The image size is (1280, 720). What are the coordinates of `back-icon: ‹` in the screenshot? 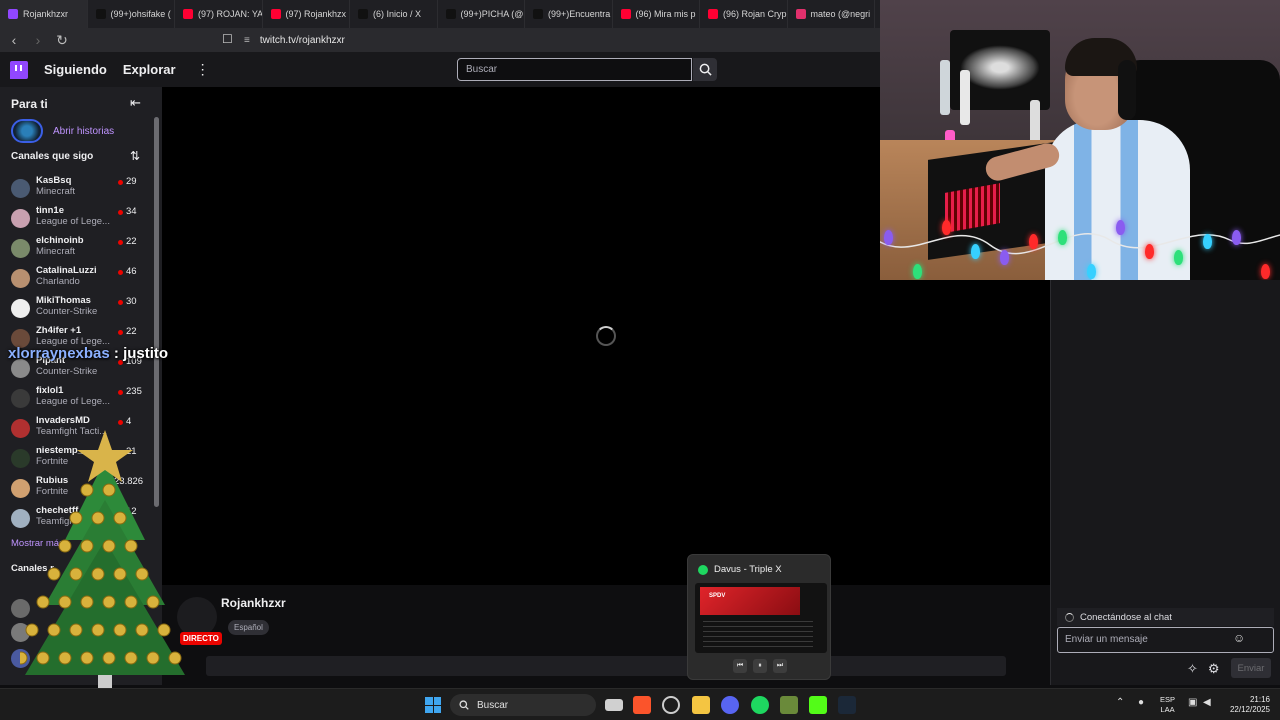 It's located at (14, 40).